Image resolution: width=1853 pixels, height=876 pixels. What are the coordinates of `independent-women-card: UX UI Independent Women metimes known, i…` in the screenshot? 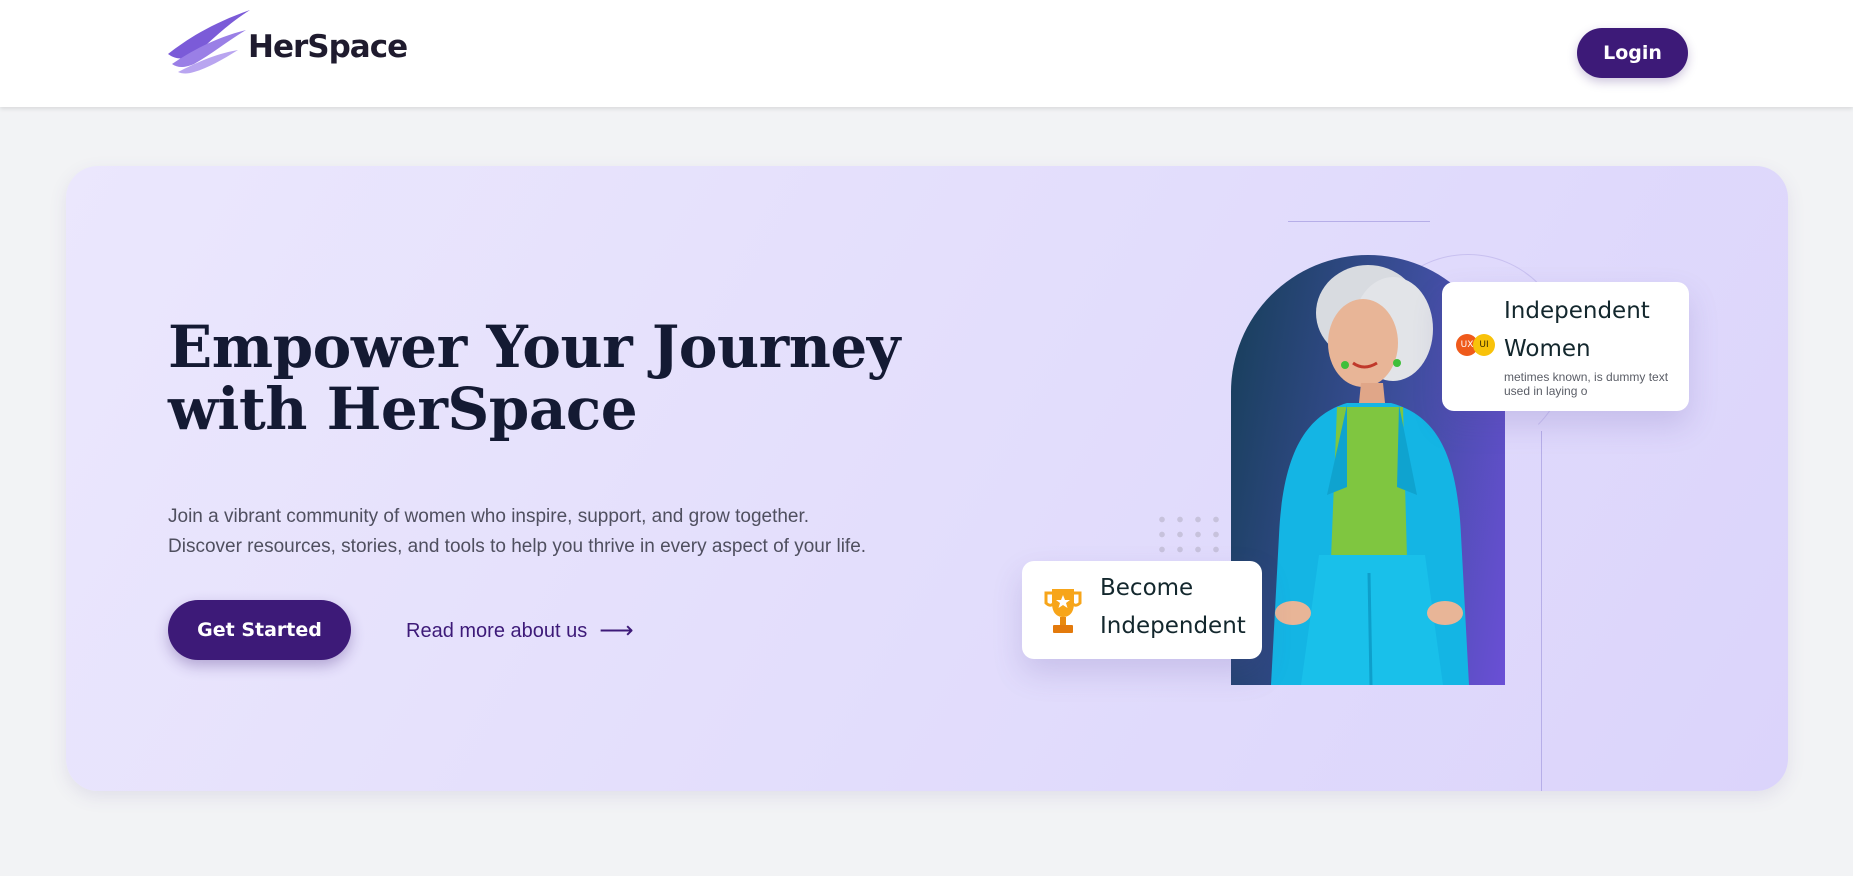 It's located at (1565, 346).